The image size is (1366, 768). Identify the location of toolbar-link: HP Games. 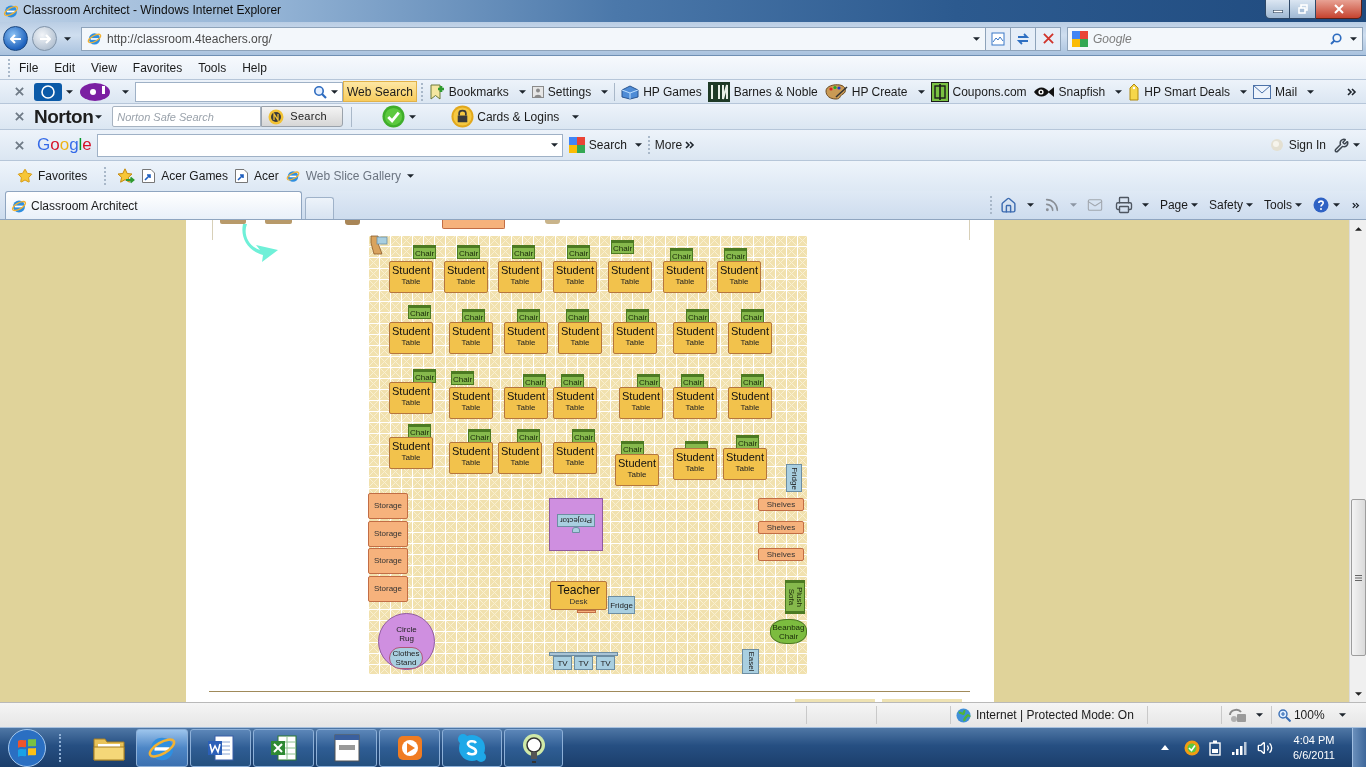
(661, 91).